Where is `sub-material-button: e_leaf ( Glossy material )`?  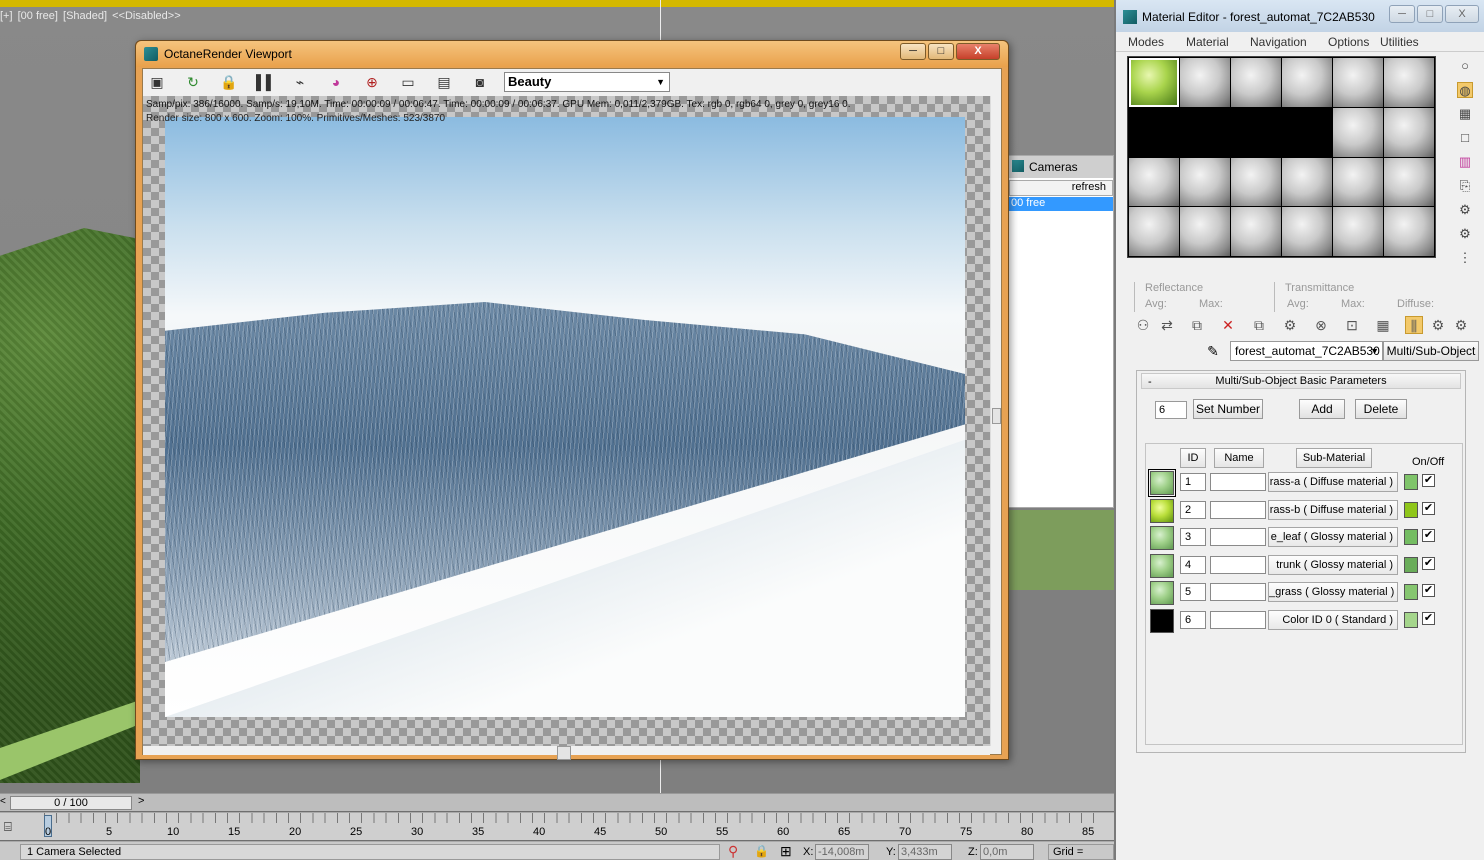 sub-material-button: e_leaf ( Glossy material ) is located at coordinates (1333, 537).